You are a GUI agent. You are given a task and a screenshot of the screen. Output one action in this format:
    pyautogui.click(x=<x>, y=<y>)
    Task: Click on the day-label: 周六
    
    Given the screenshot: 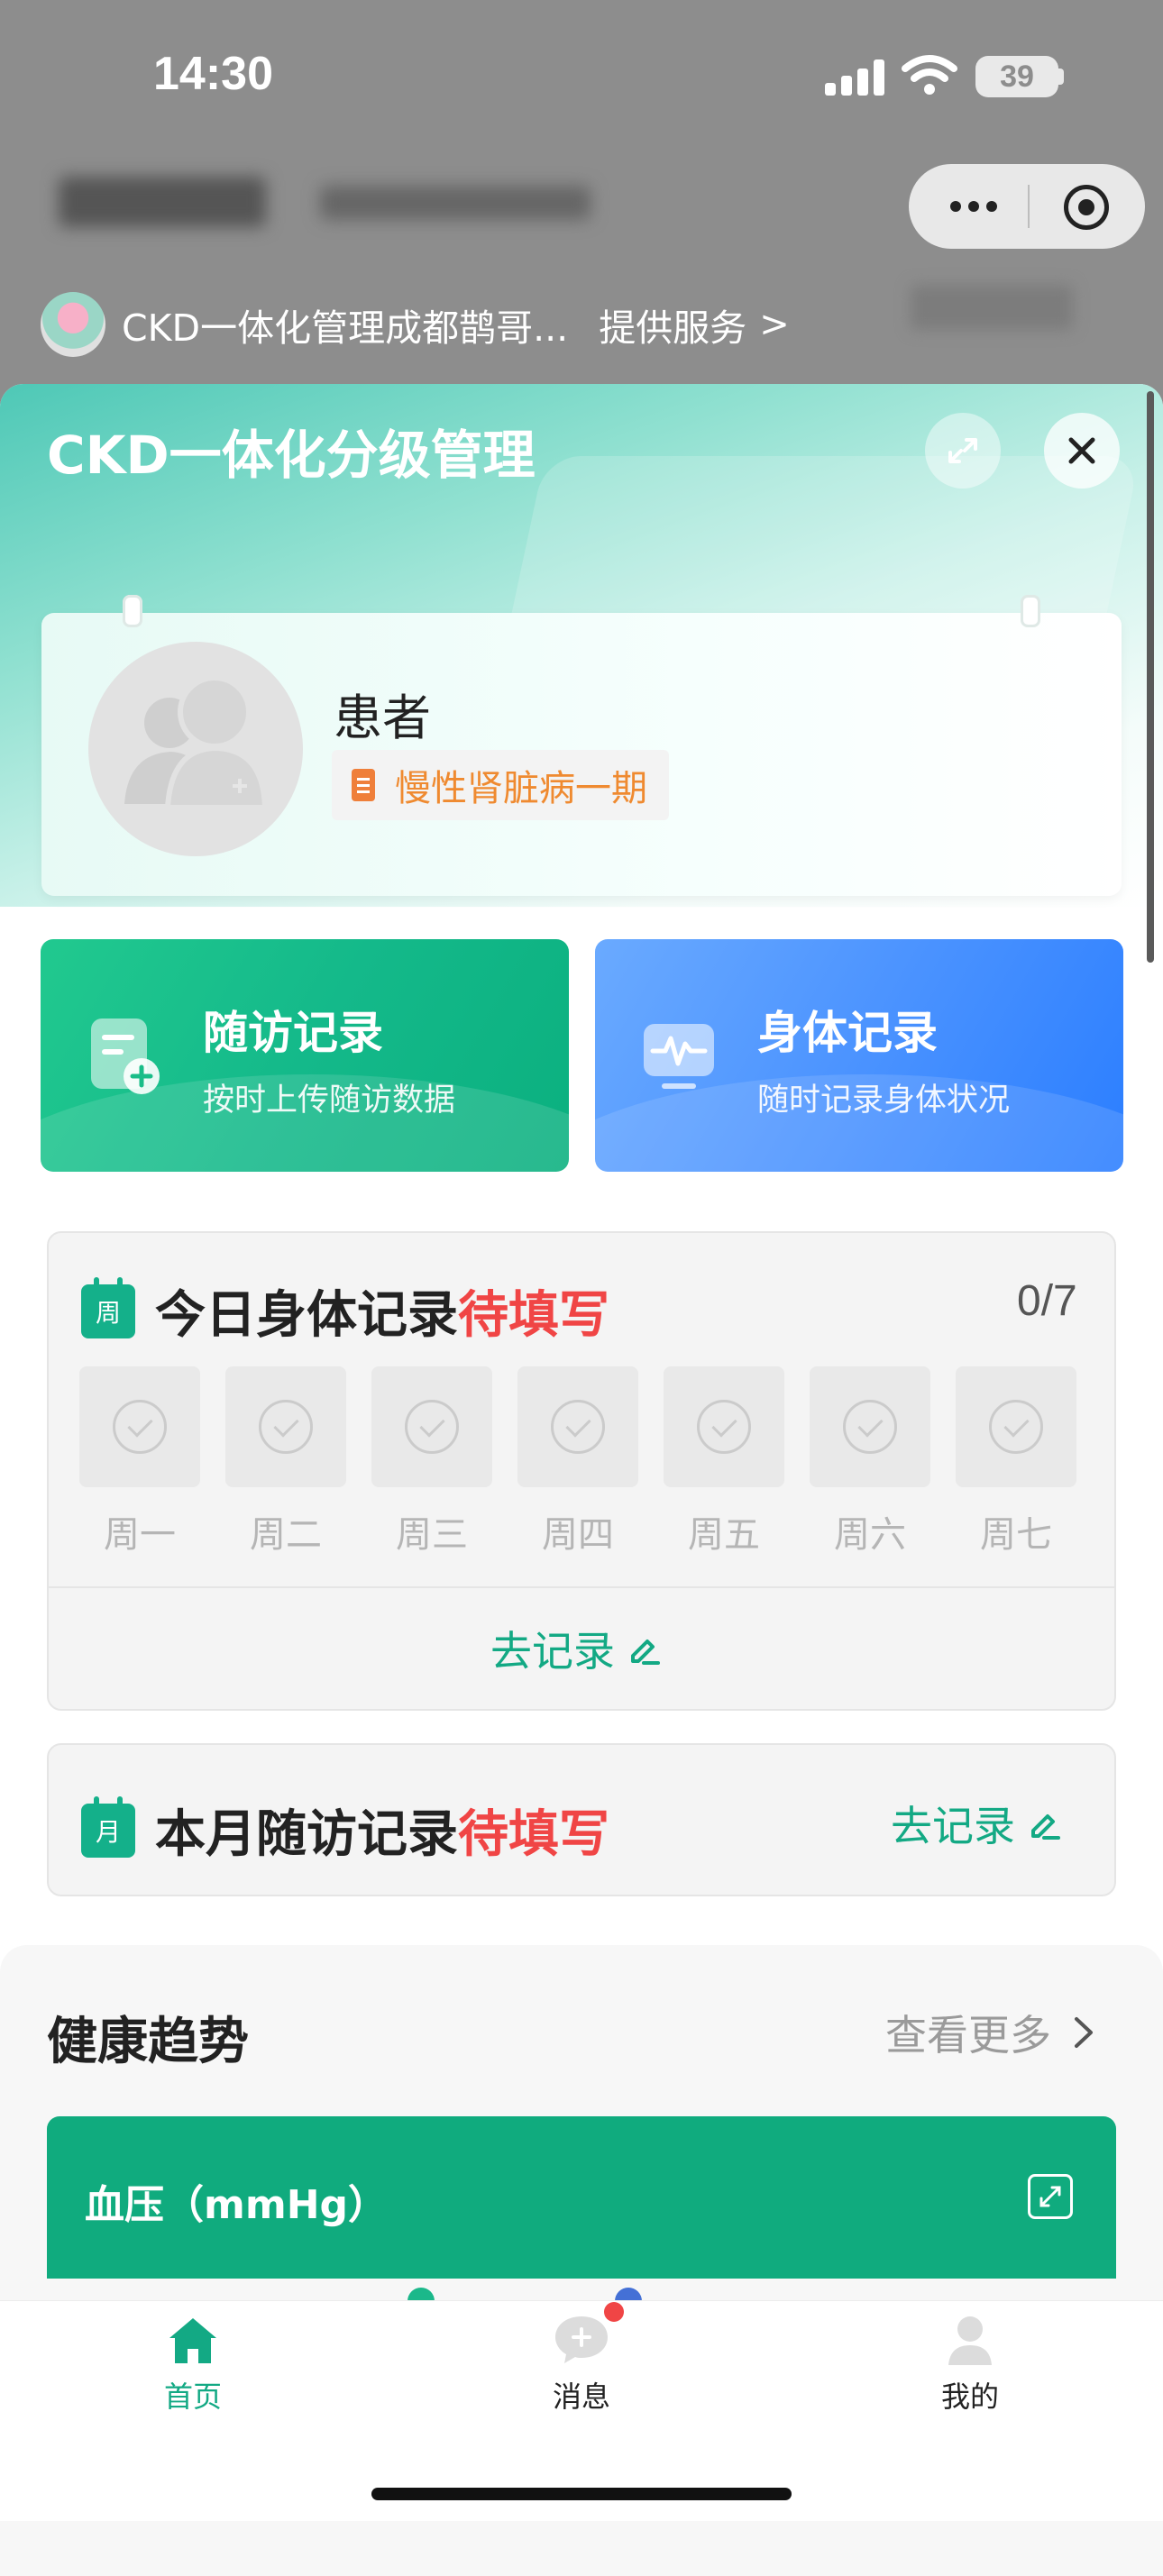 What is the action you would take?
    pyautogui.click(x=870, y=1535)
    